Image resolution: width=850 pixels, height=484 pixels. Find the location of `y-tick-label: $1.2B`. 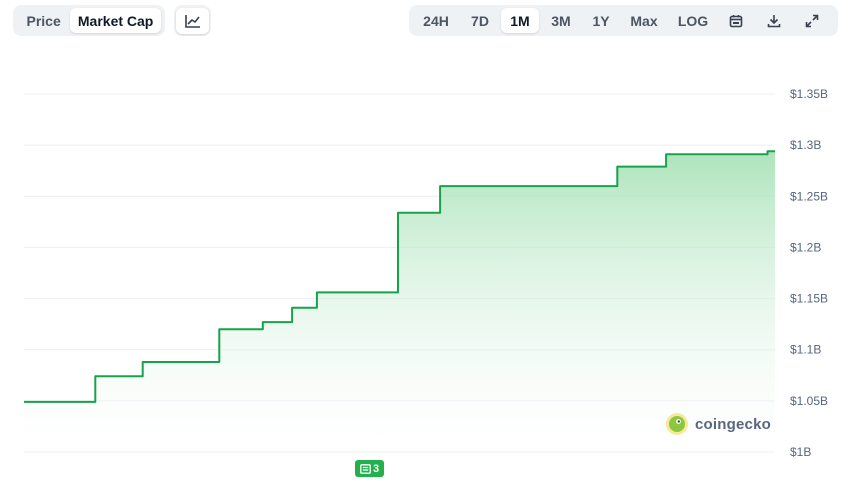

y-tick-label: $1.2B is located at coordinates (805, 247).